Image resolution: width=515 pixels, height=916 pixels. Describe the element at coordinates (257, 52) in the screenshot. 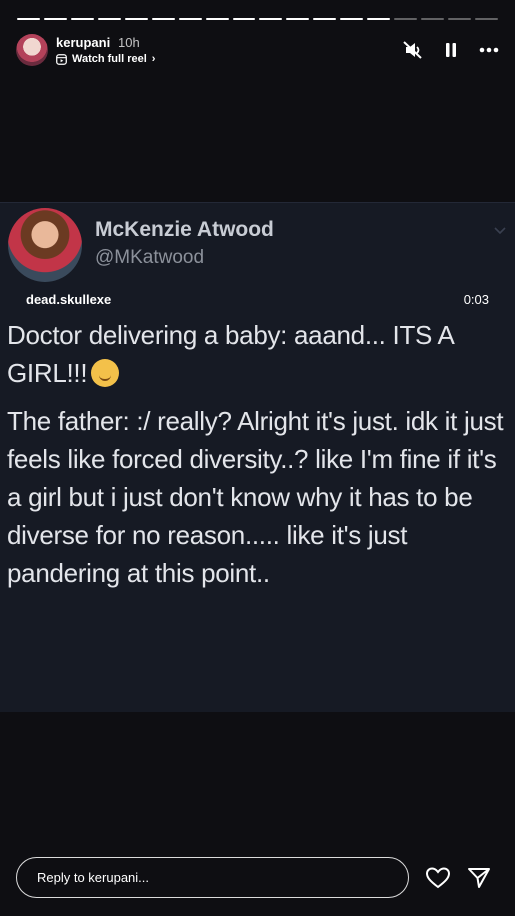

I see `story-header: kerupani 10h Watch full reel ›` at that location.